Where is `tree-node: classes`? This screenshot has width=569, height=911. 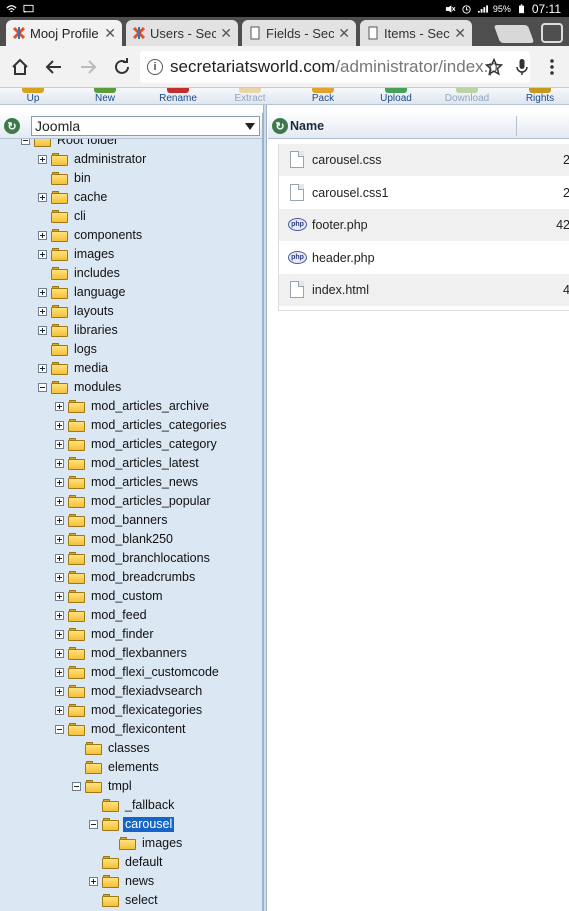
tree-node: classes is located at coordinates (131, 748).